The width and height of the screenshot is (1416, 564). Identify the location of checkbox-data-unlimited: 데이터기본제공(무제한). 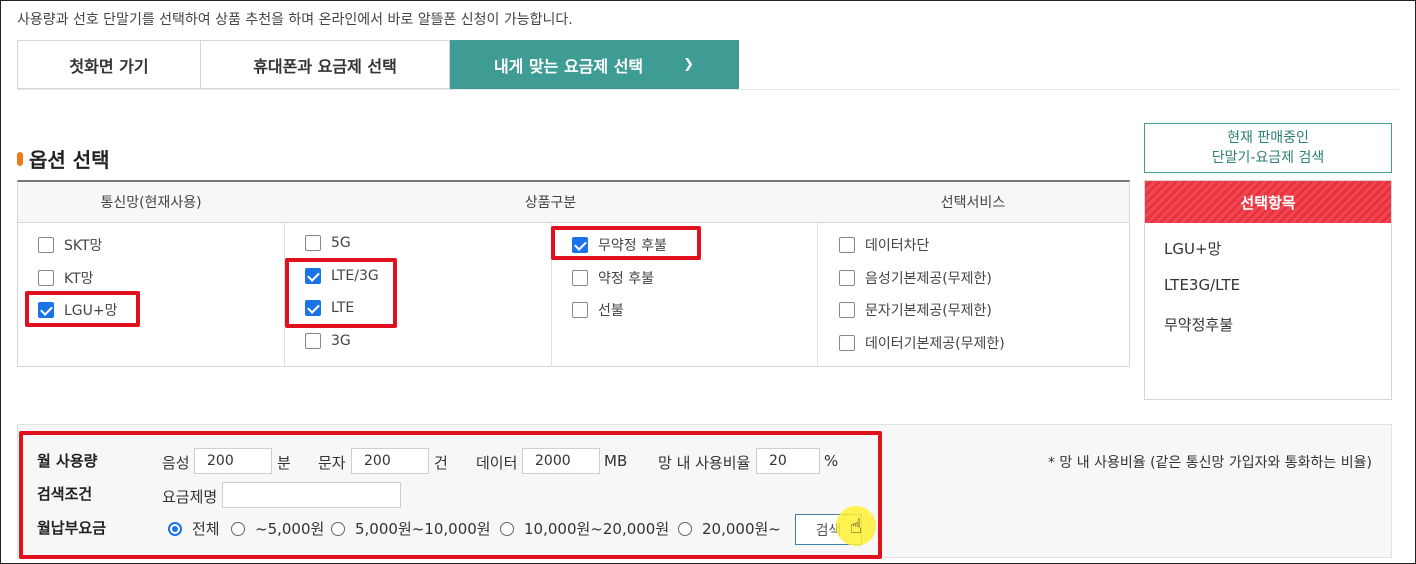
(922, 343).